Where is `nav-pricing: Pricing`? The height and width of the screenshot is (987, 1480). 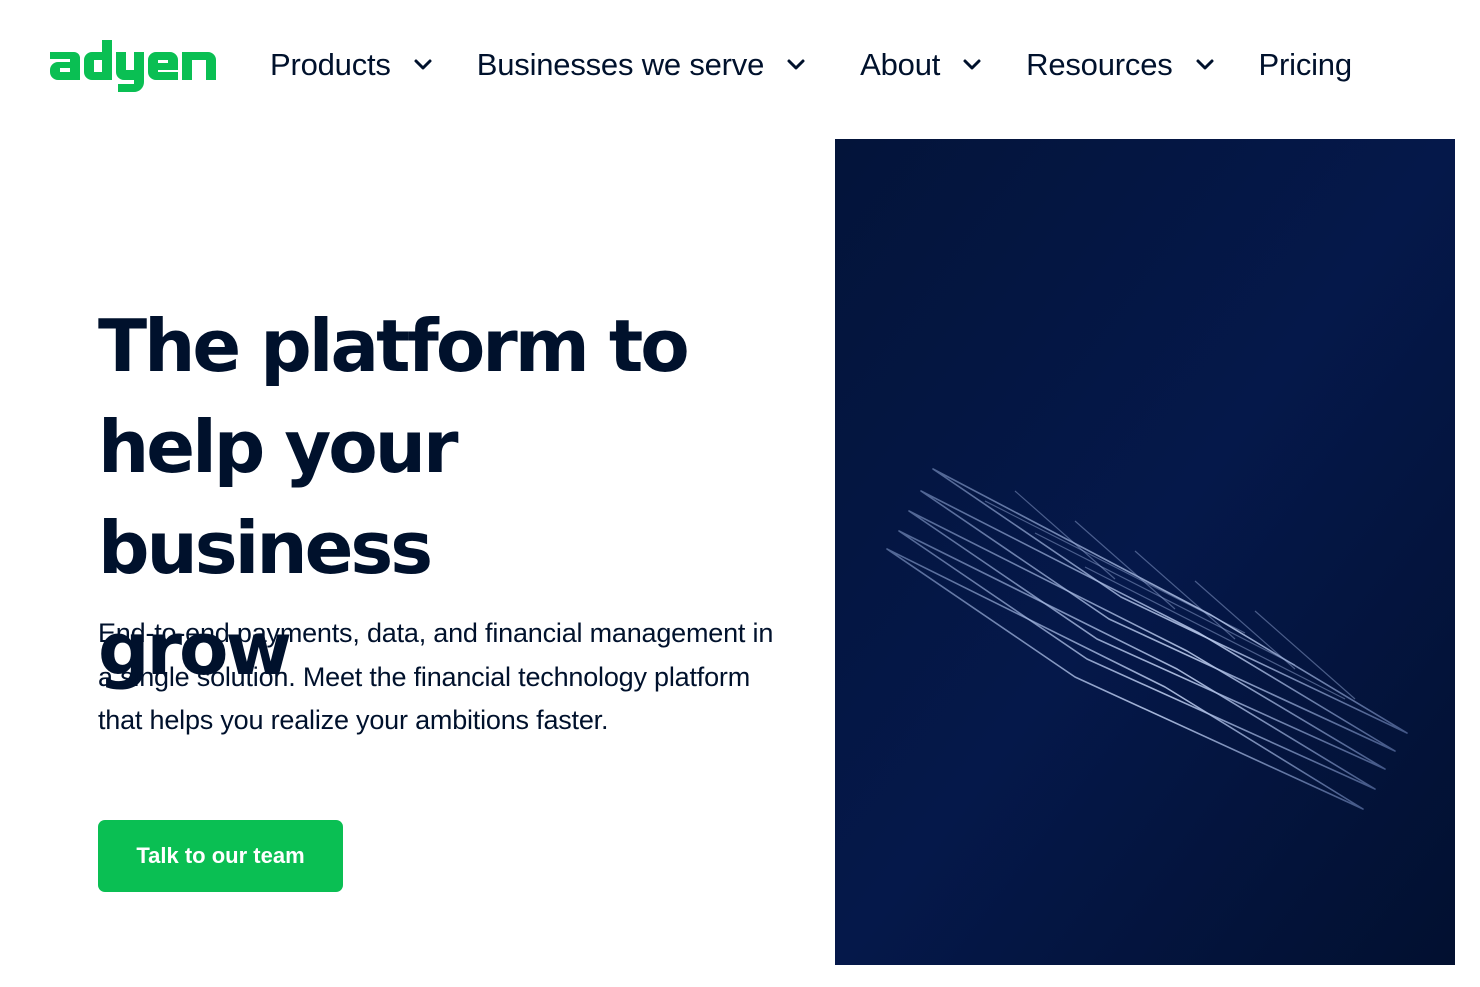
nav-pricing: Pricing is located at coordinates (1305, 65).